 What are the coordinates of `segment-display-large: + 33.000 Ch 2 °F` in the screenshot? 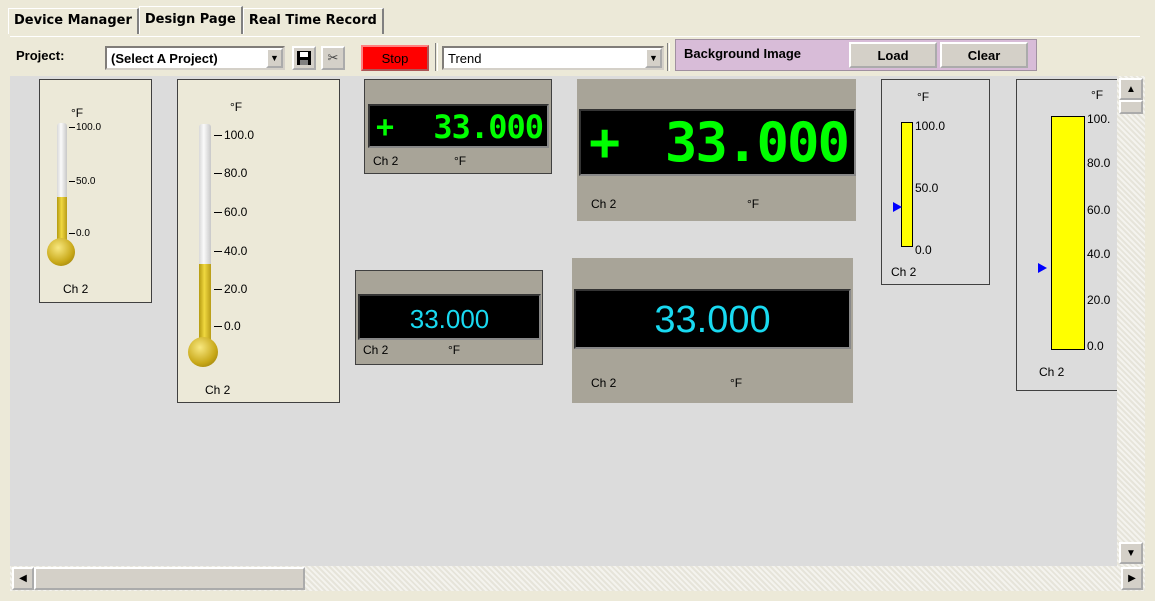 It's located at (716, 150).